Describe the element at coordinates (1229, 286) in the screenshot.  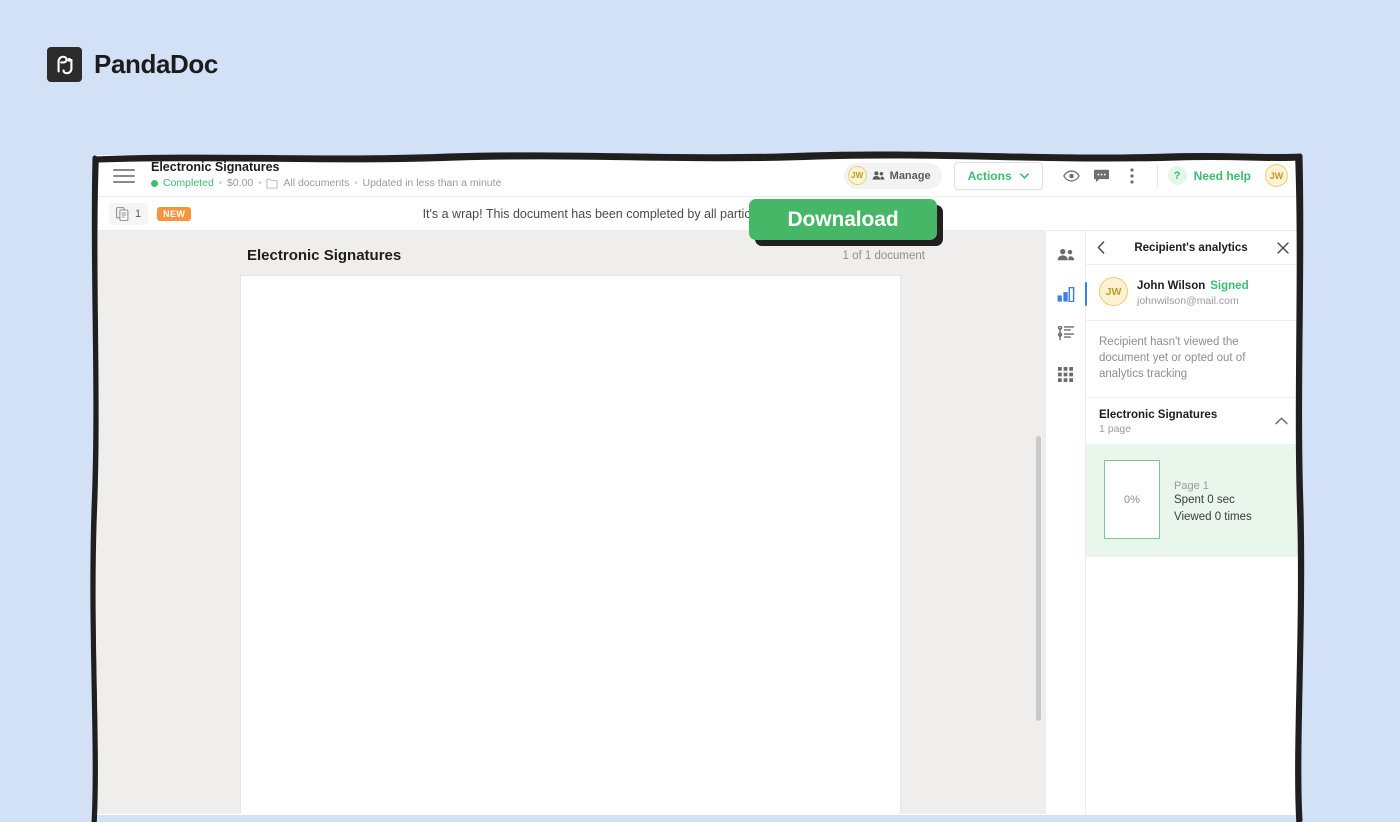
I see `recipient-status: Signed` at that location.